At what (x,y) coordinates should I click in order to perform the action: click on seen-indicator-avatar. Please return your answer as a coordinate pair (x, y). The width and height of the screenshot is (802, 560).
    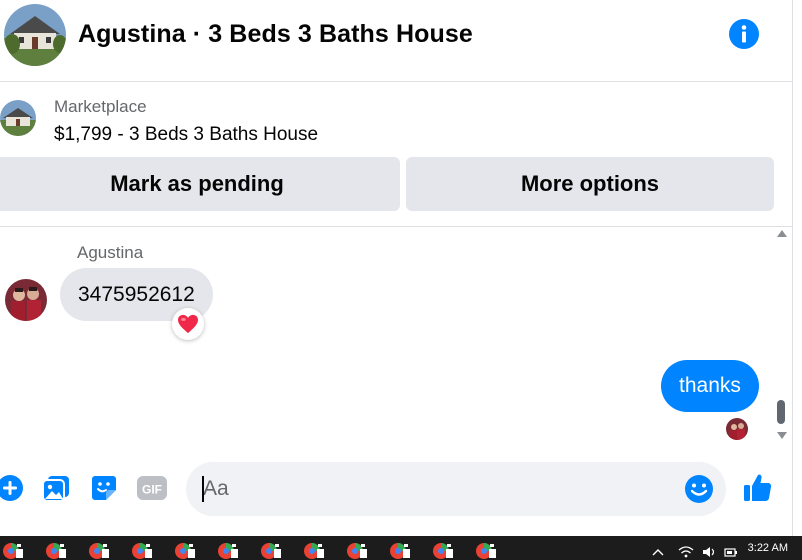
    Looking at the image, I should click on (737, 429).